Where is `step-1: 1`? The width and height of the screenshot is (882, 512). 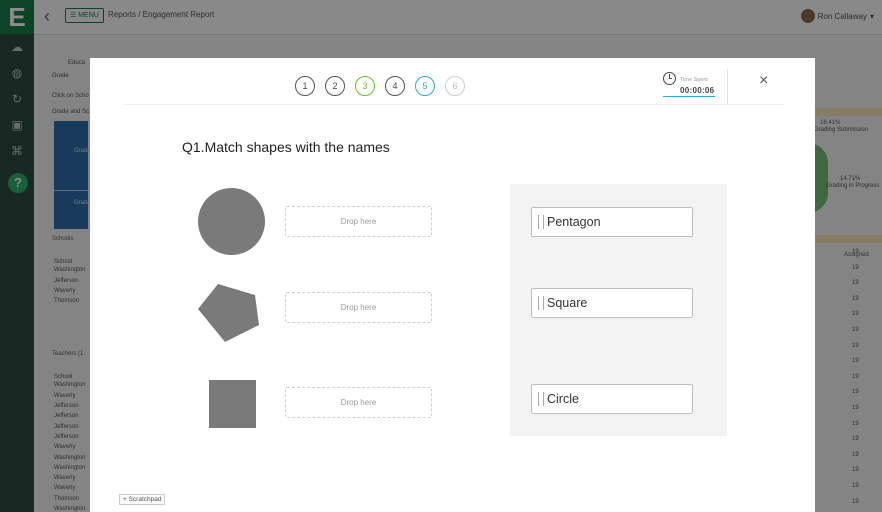 step-1: 1 is located at coordinates (305, 86).